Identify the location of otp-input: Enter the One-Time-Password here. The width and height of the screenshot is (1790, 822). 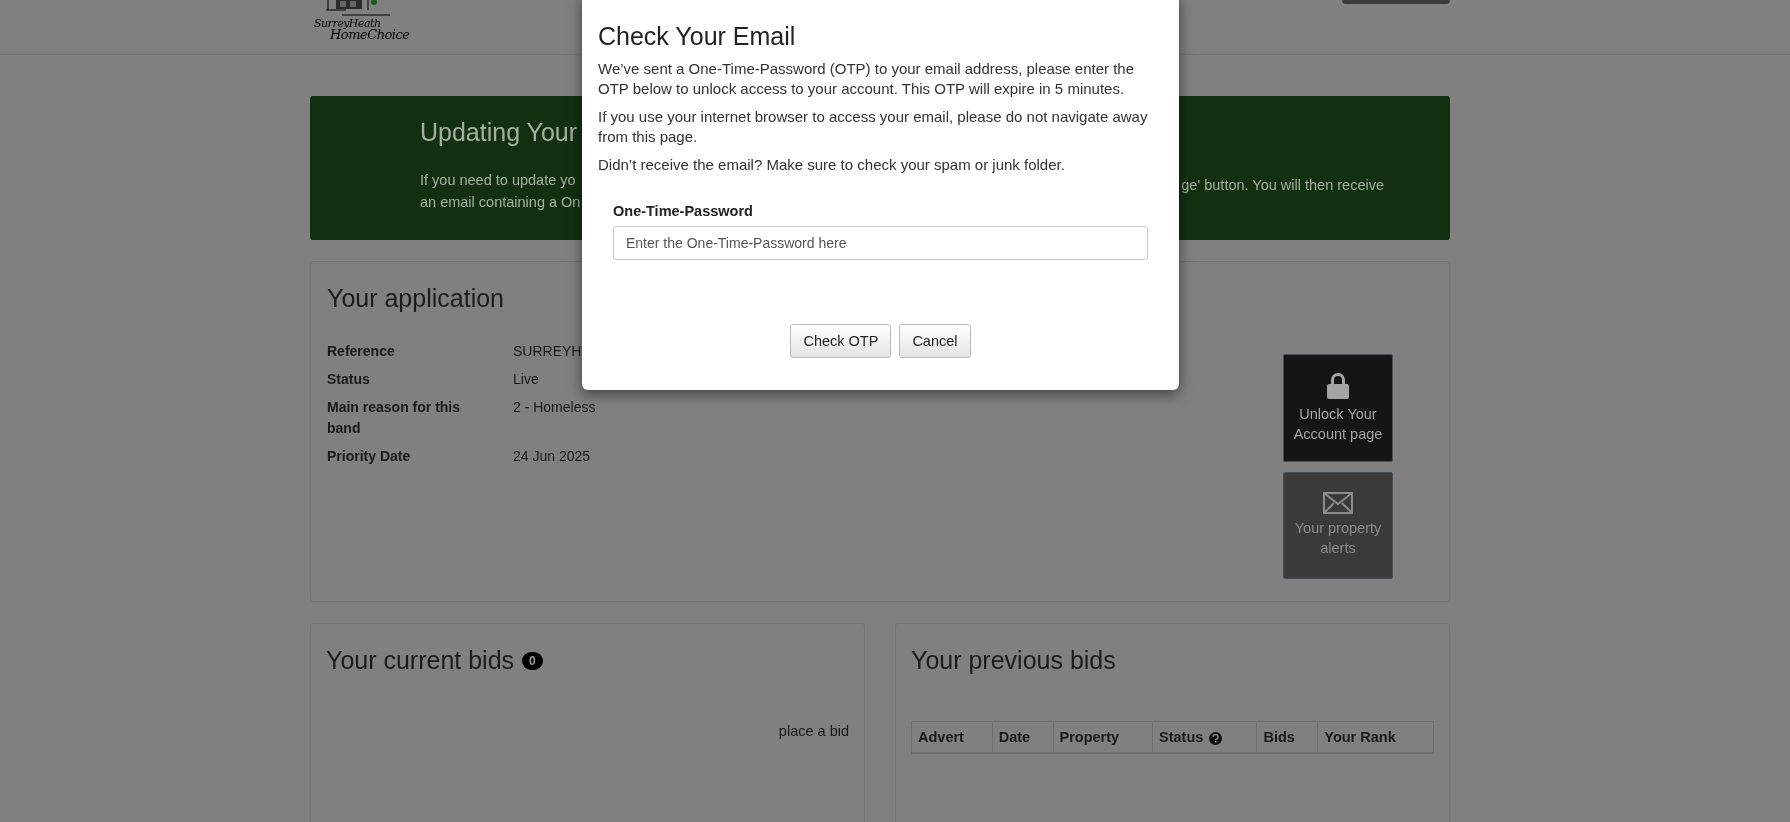
(880, 243).